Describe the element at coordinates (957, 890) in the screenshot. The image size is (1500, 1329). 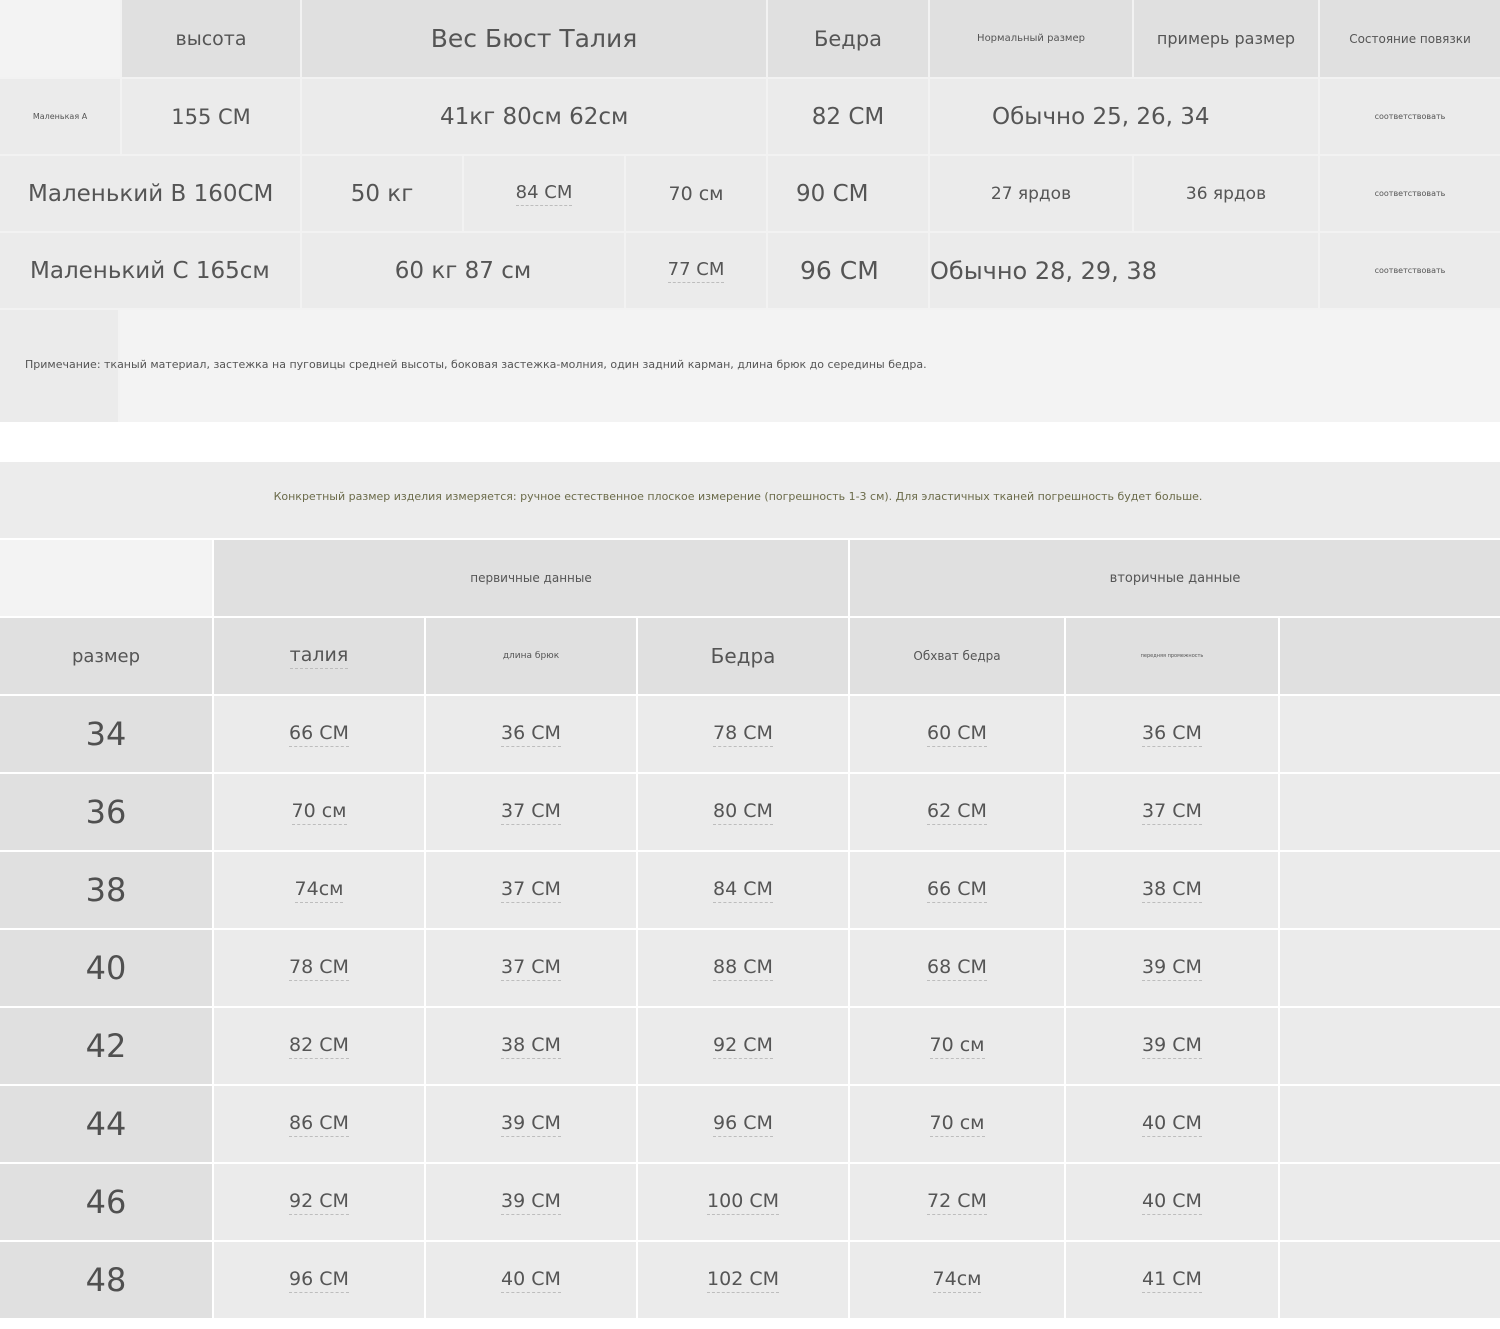
I see `thigh-cell: 66 СМ` at that location.